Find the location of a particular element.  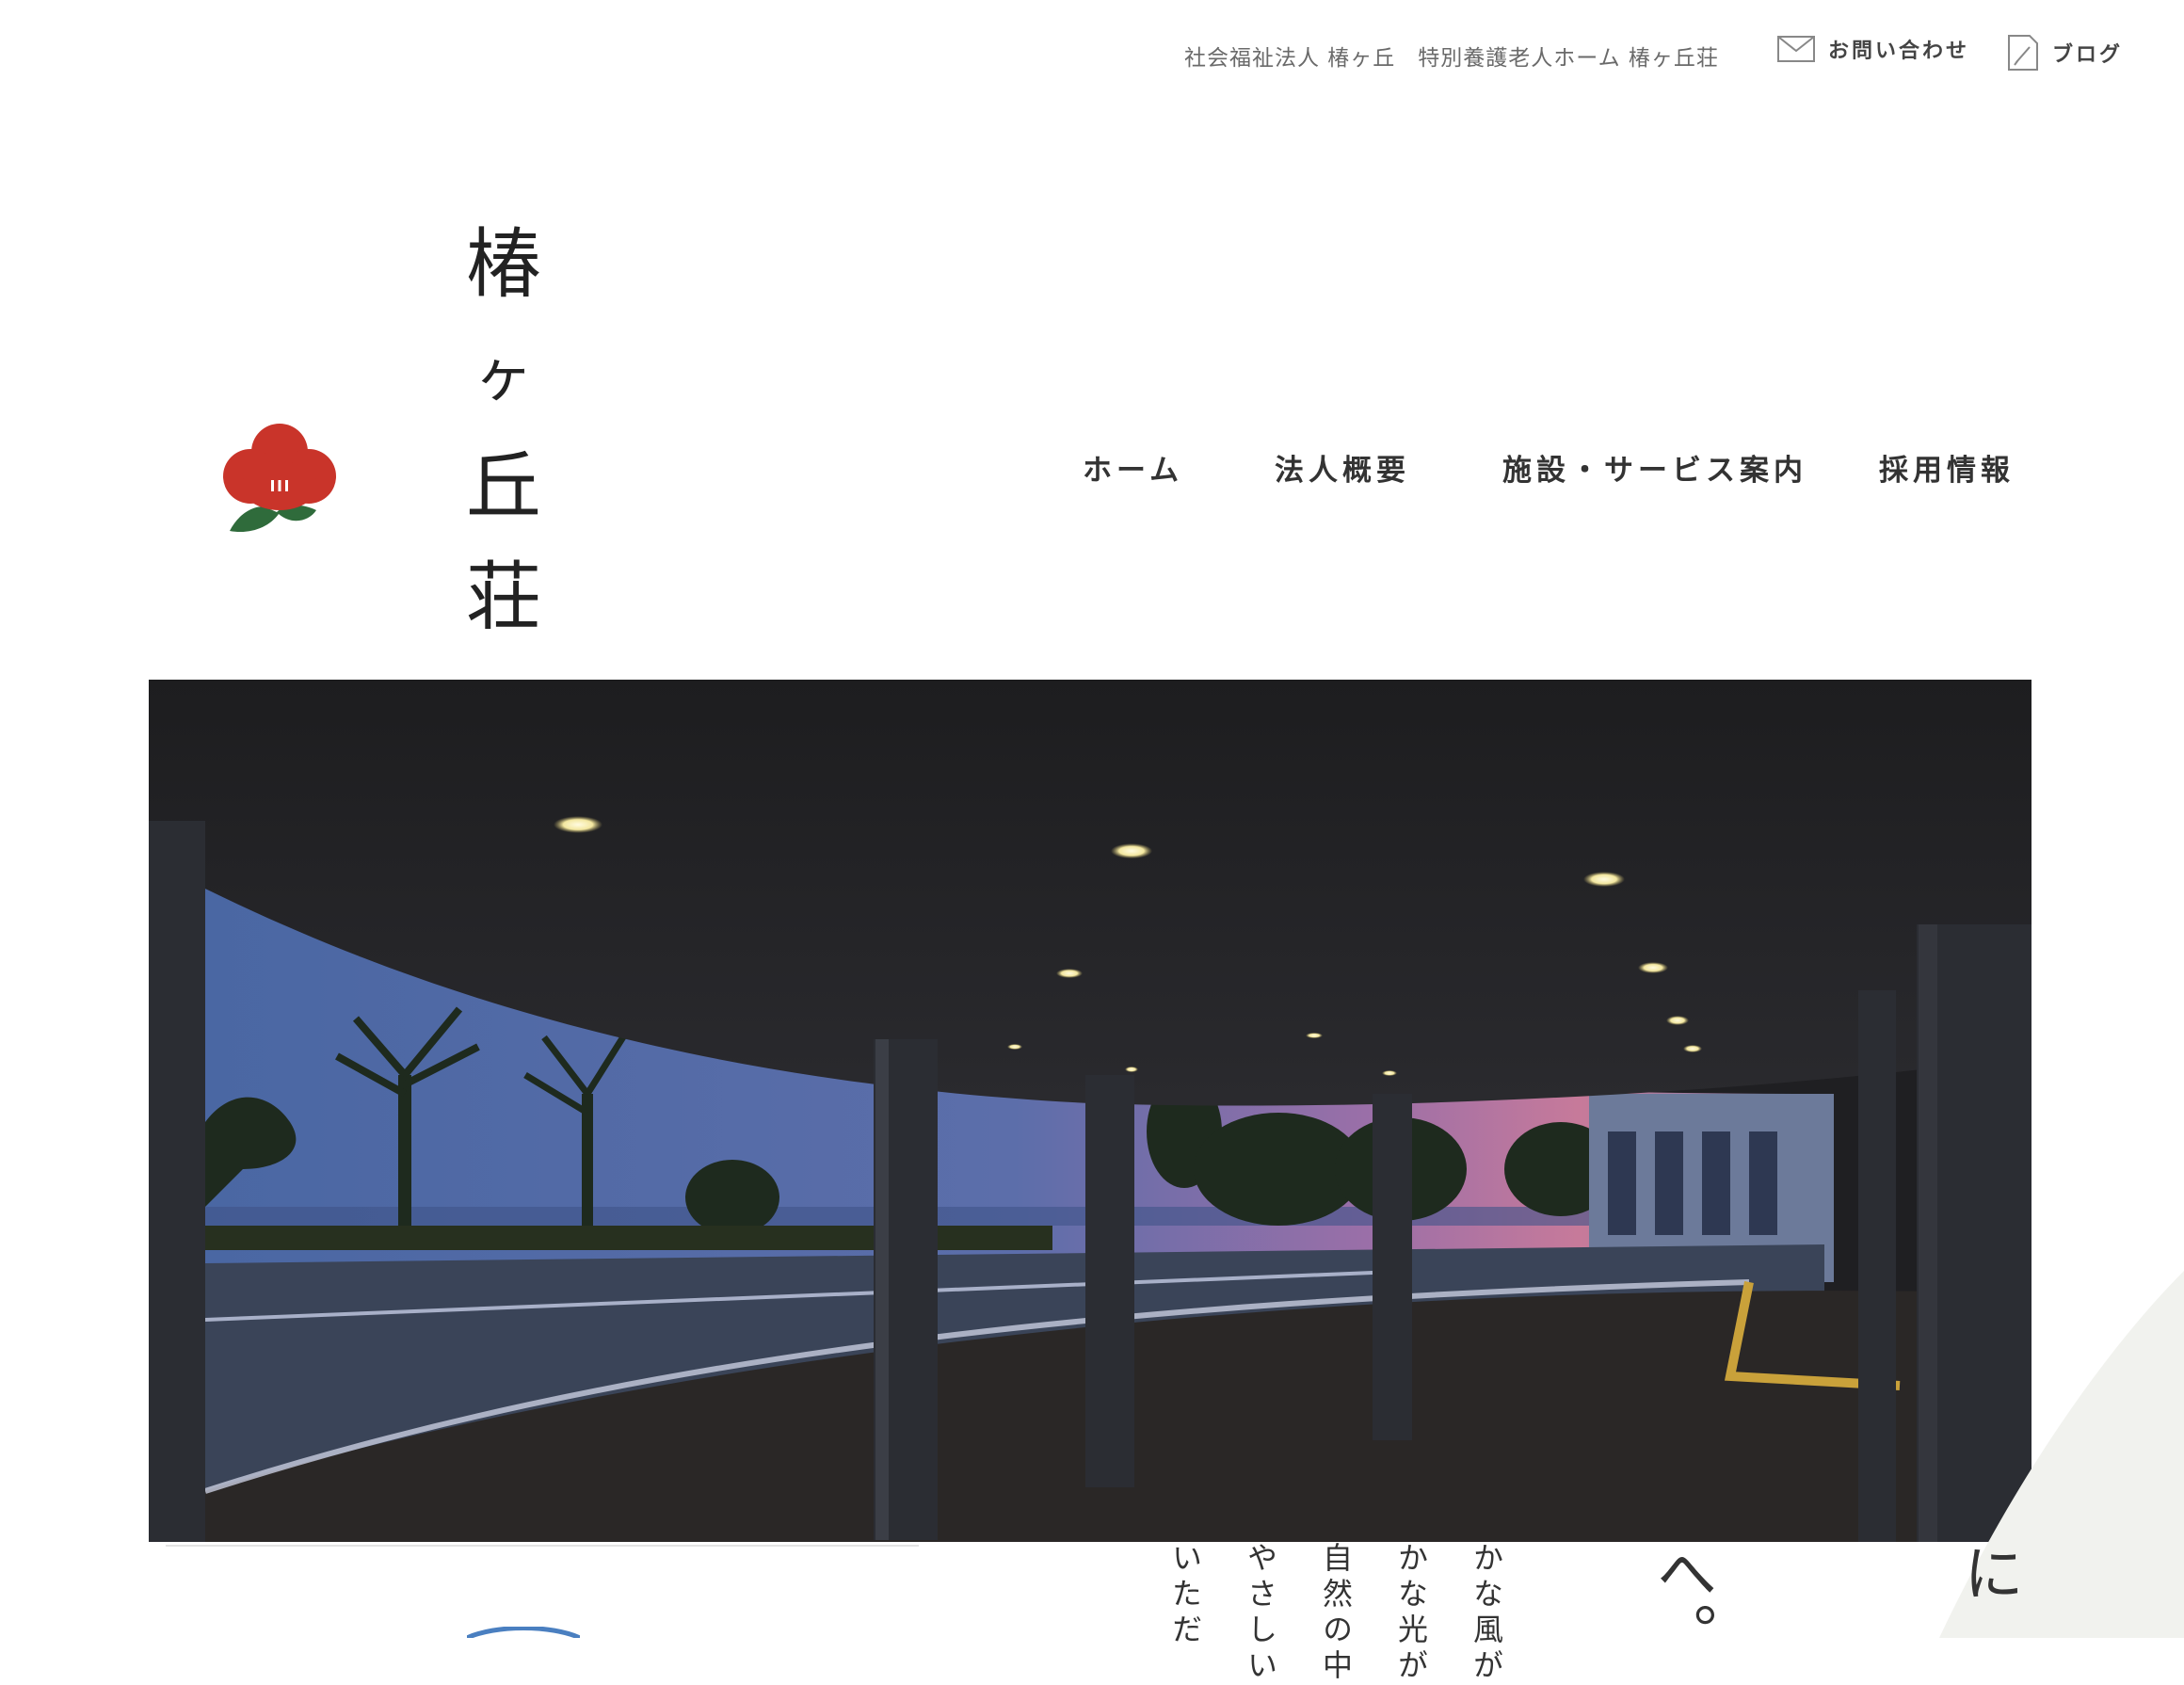

logo-char-1: 椿 is located at coordinates (503, 264).